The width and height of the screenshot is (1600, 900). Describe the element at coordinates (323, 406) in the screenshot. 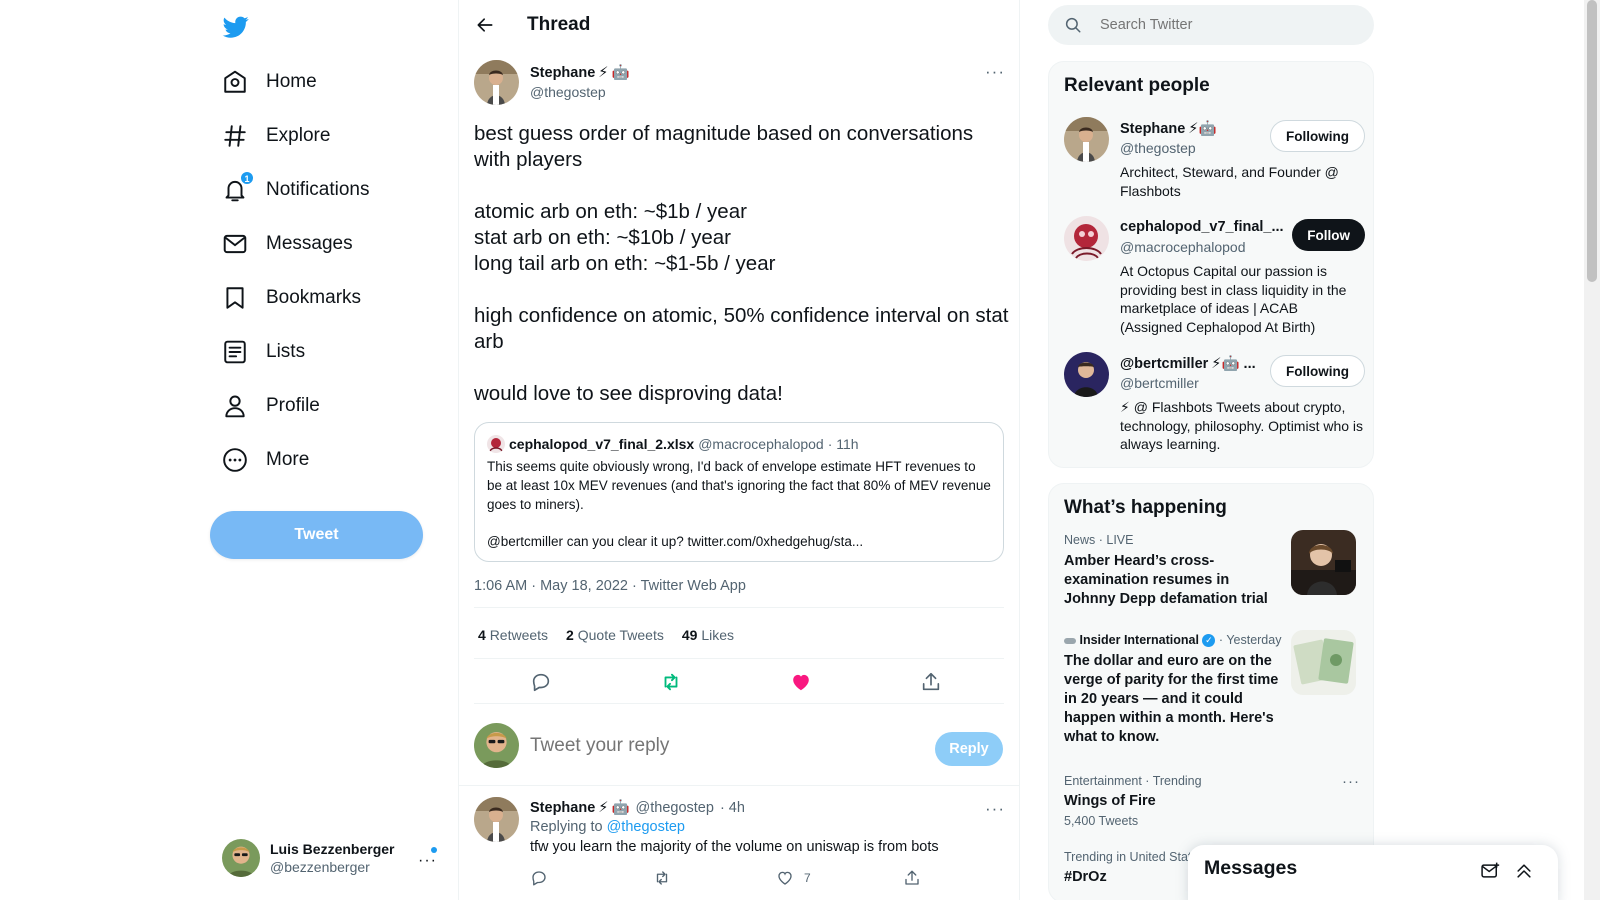

I see `nav-profile: Profile` at that location.